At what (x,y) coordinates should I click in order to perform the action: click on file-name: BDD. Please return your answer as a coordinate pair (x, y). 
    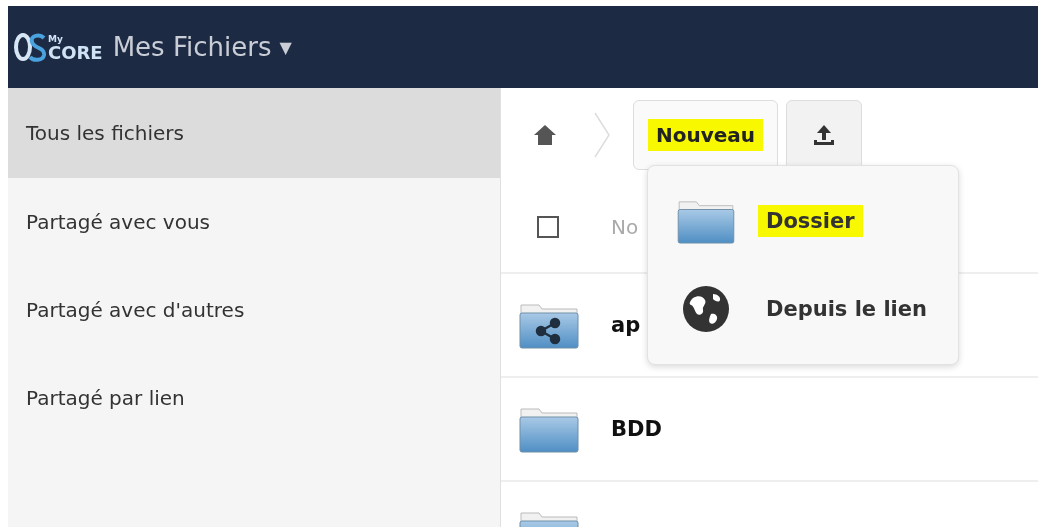
    Looking at the image, I should click on (636, 429).